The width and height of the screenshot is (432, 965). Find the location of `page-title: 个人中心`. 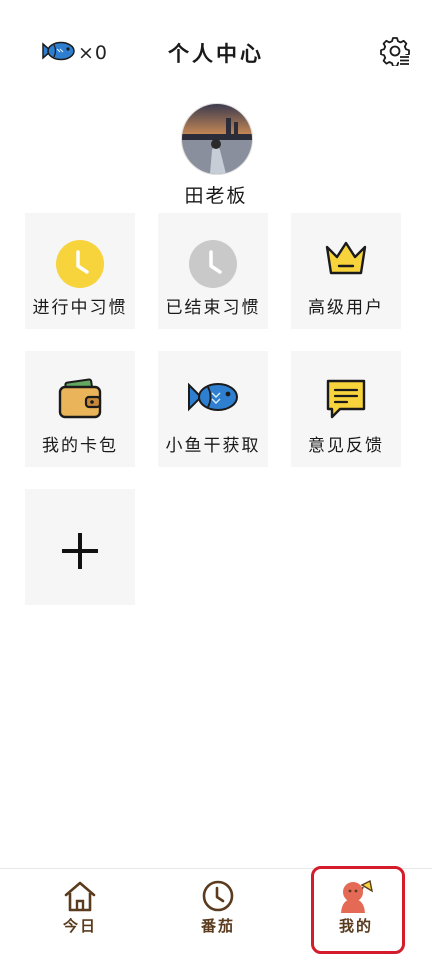

page-title: 个人中心 is located at coordinates (216, 54).